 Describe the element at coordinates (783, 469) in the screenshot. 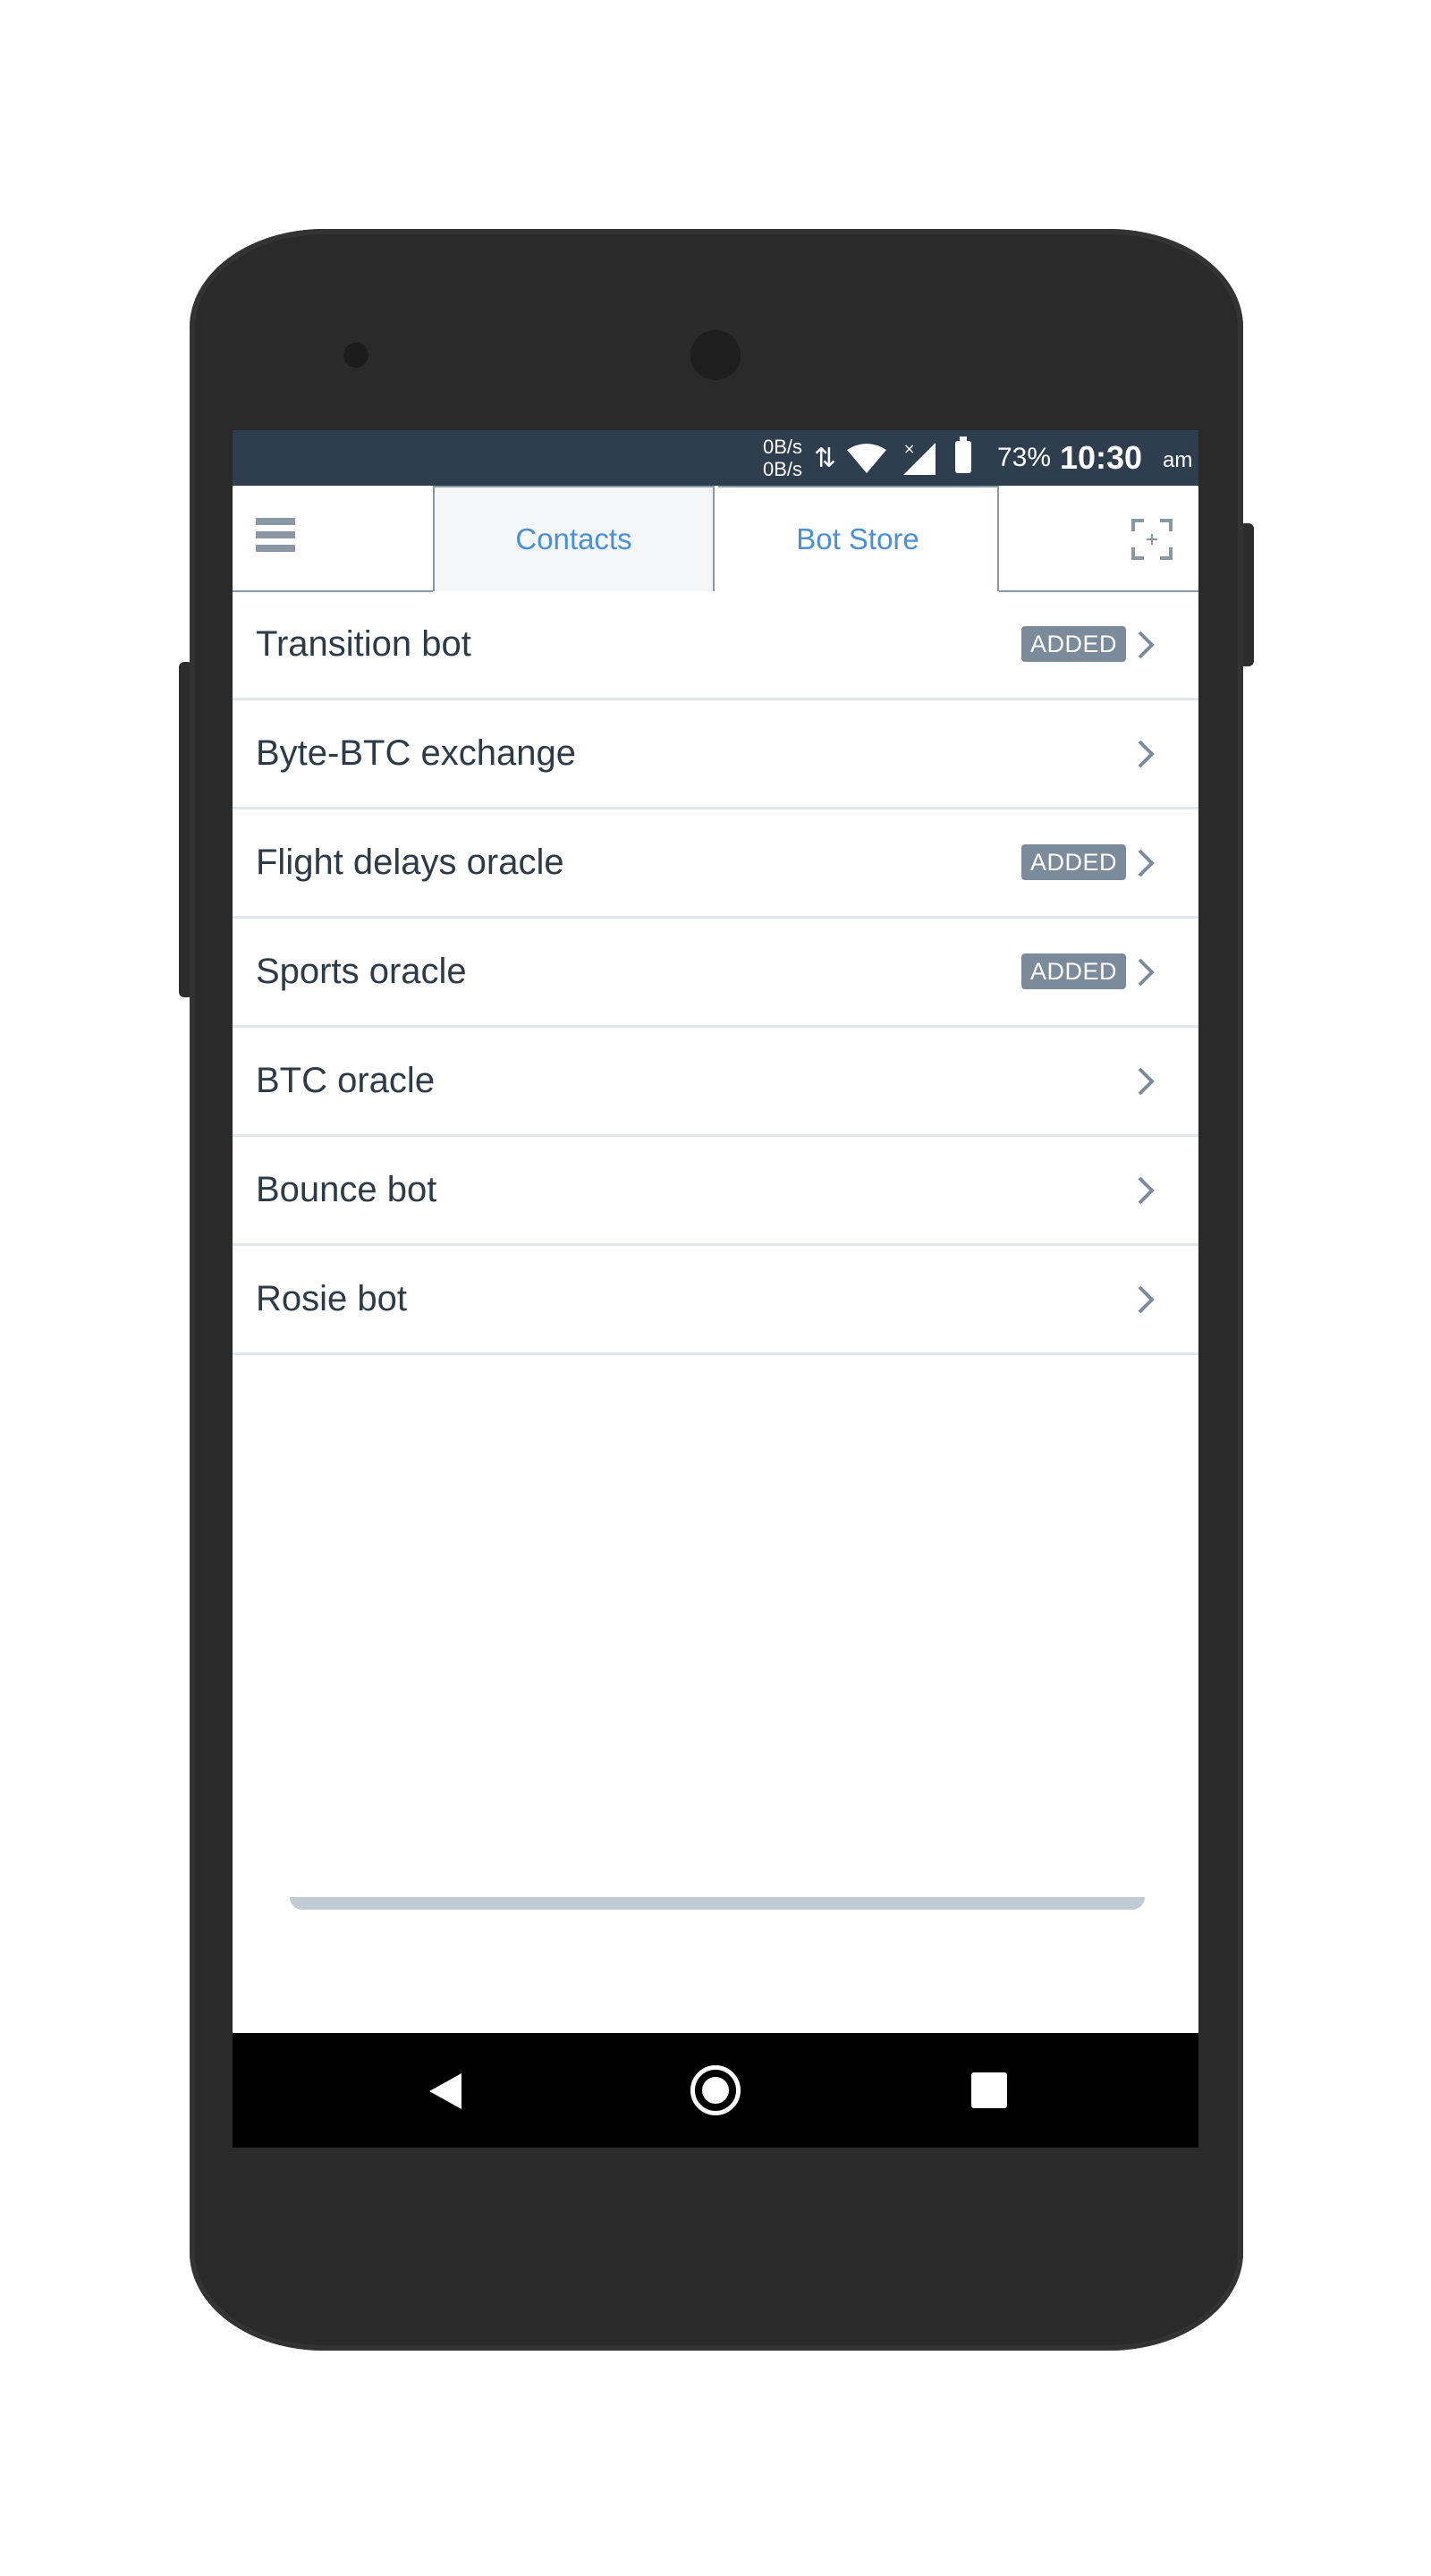

I see `download-speed: 0B/s` at that location.